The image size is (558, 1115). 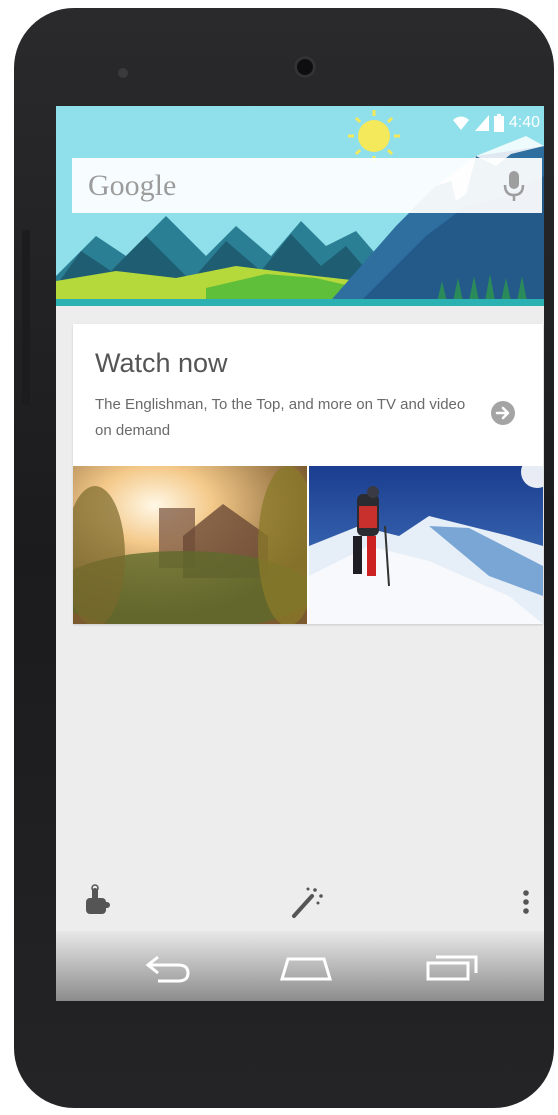 What do you see at coordinates (481, 123) in the screenshot?
I see `signal-icon` at bounding box center [481, 123].